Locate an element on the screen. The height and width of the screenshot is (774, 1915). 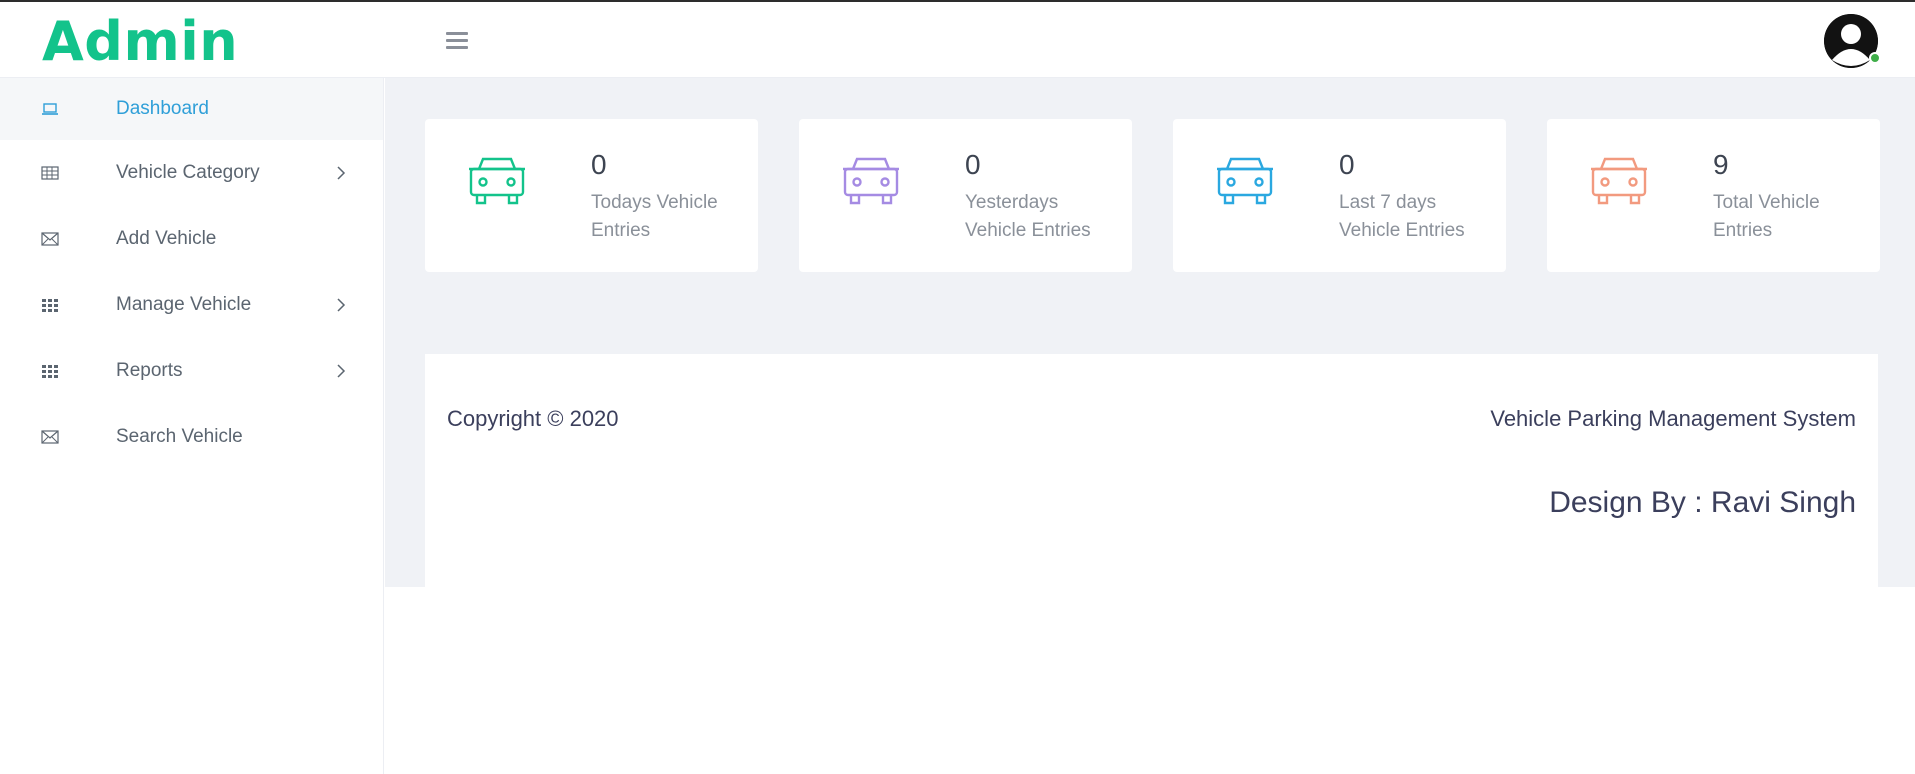
sidebar-item-label: Manage Vehicle is located at coordinates (184, 304).